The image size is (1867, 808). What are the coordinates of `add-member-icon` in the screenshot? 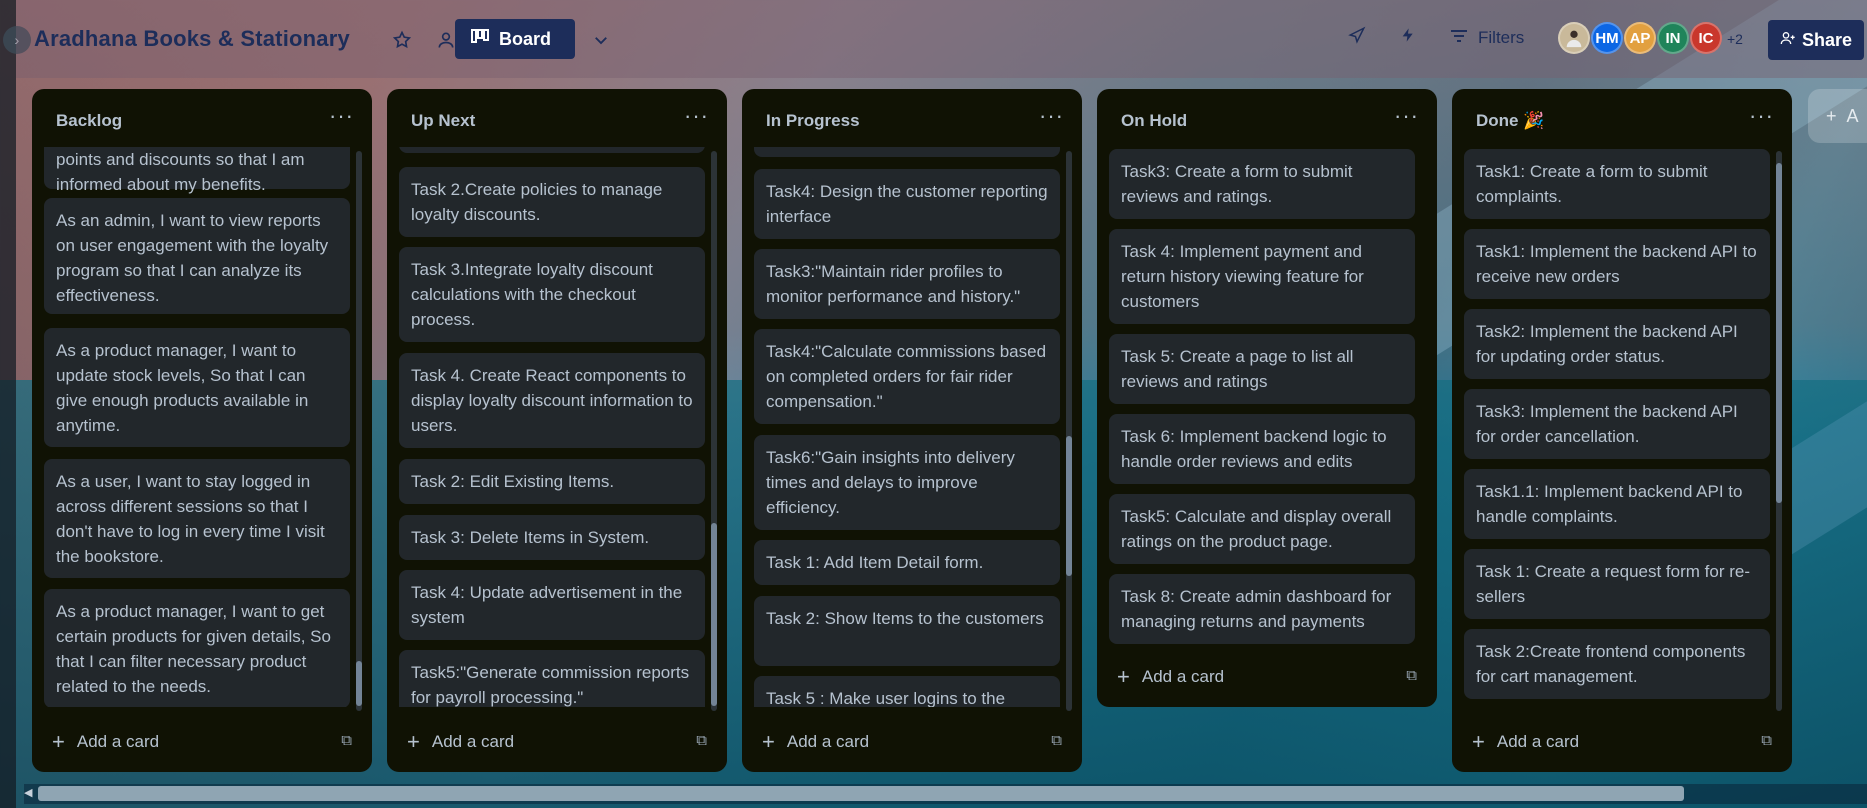 It's located at (1788, 40).